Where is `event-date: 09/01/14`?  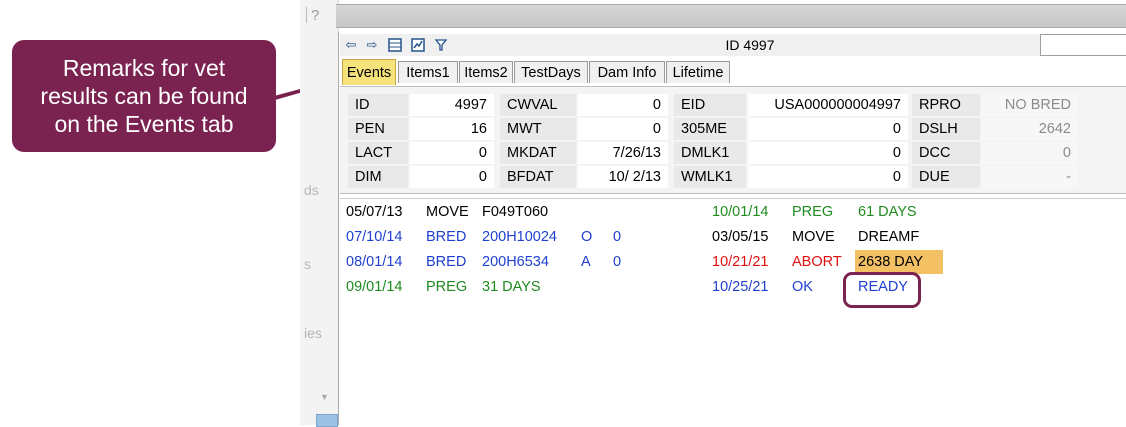
event-date: 09/01/14 is located at coordinates (374, 287).